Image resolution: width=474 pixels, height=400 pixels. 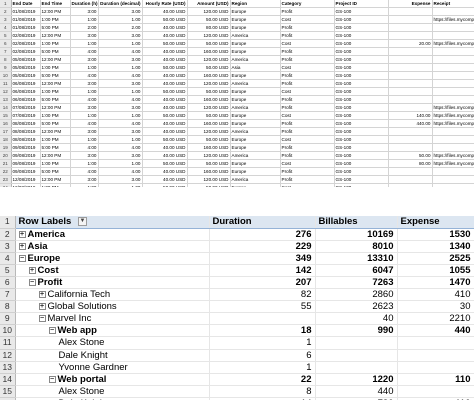 I want to click on table-cell: 07/08/2019, so click(x=26, y=107).